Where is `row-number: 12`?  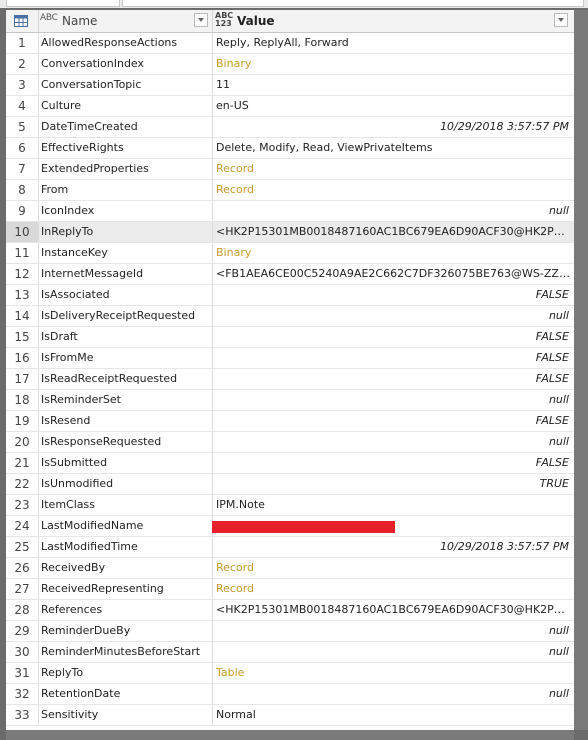 row-number: 12 is located at coordinates (22, 274).